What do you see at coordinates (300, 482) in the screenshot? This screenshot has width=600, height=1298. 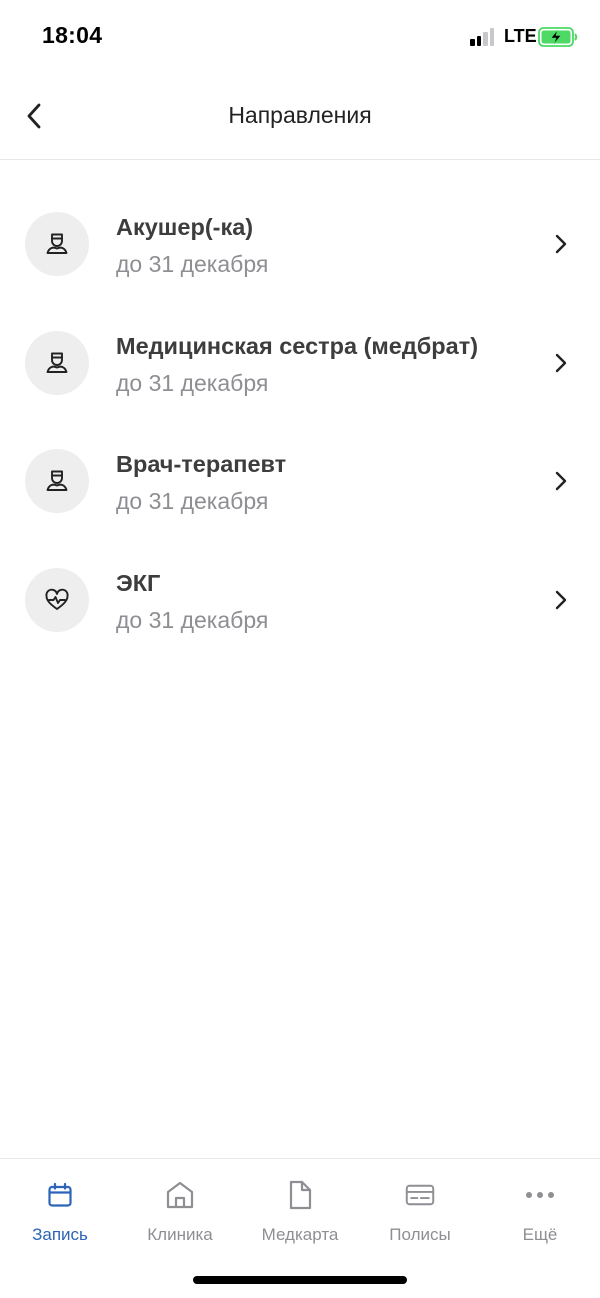 I see `referral-item: Врач-терапевт до 31 декабря` at bounding box center [300, 482].